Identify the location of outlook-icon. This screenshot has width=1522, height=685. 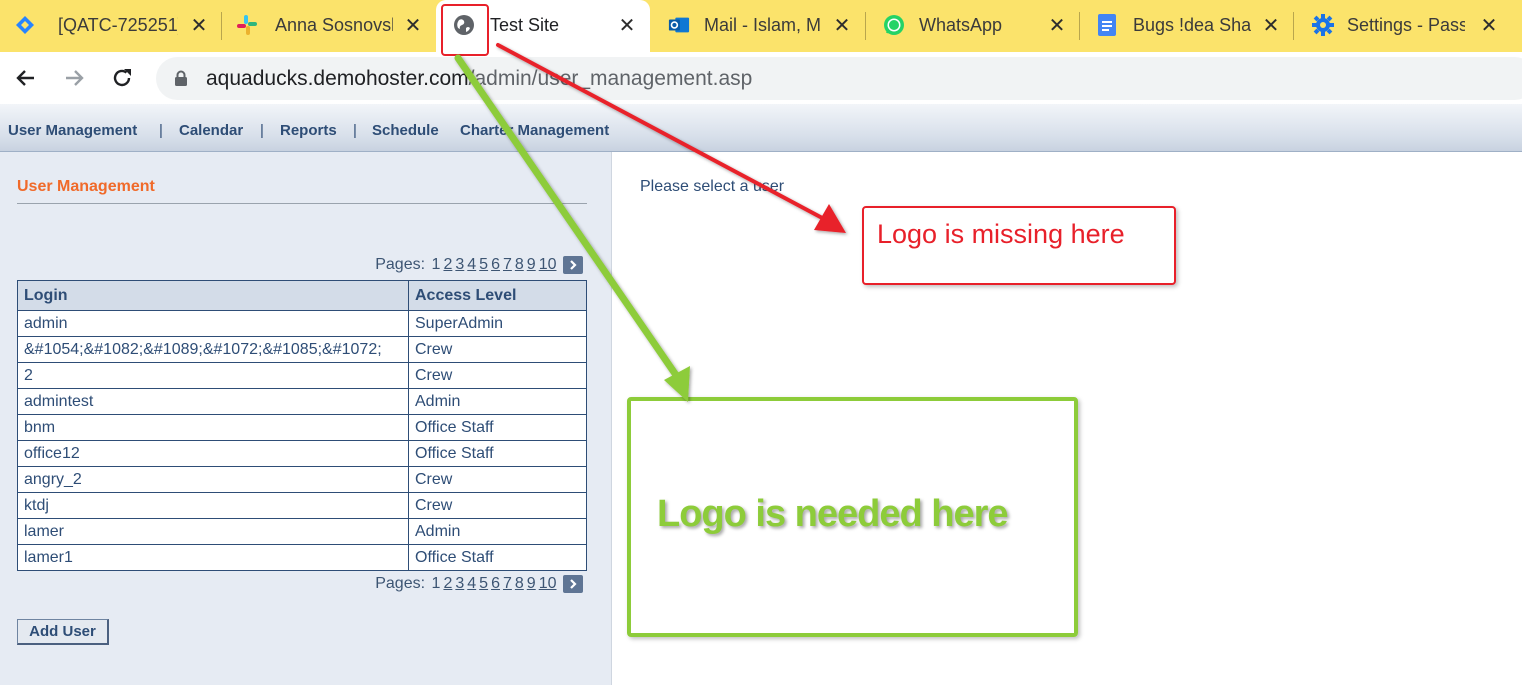
(679, 25).